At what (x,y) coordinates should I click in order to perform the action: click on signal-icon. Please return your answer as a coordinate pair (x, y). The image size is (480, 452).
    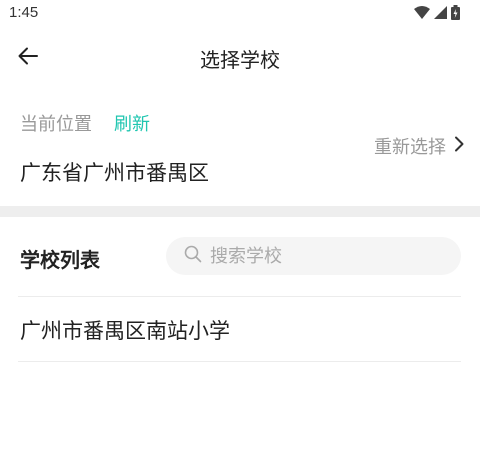
    Looking at the image, I should click on (440, 12).